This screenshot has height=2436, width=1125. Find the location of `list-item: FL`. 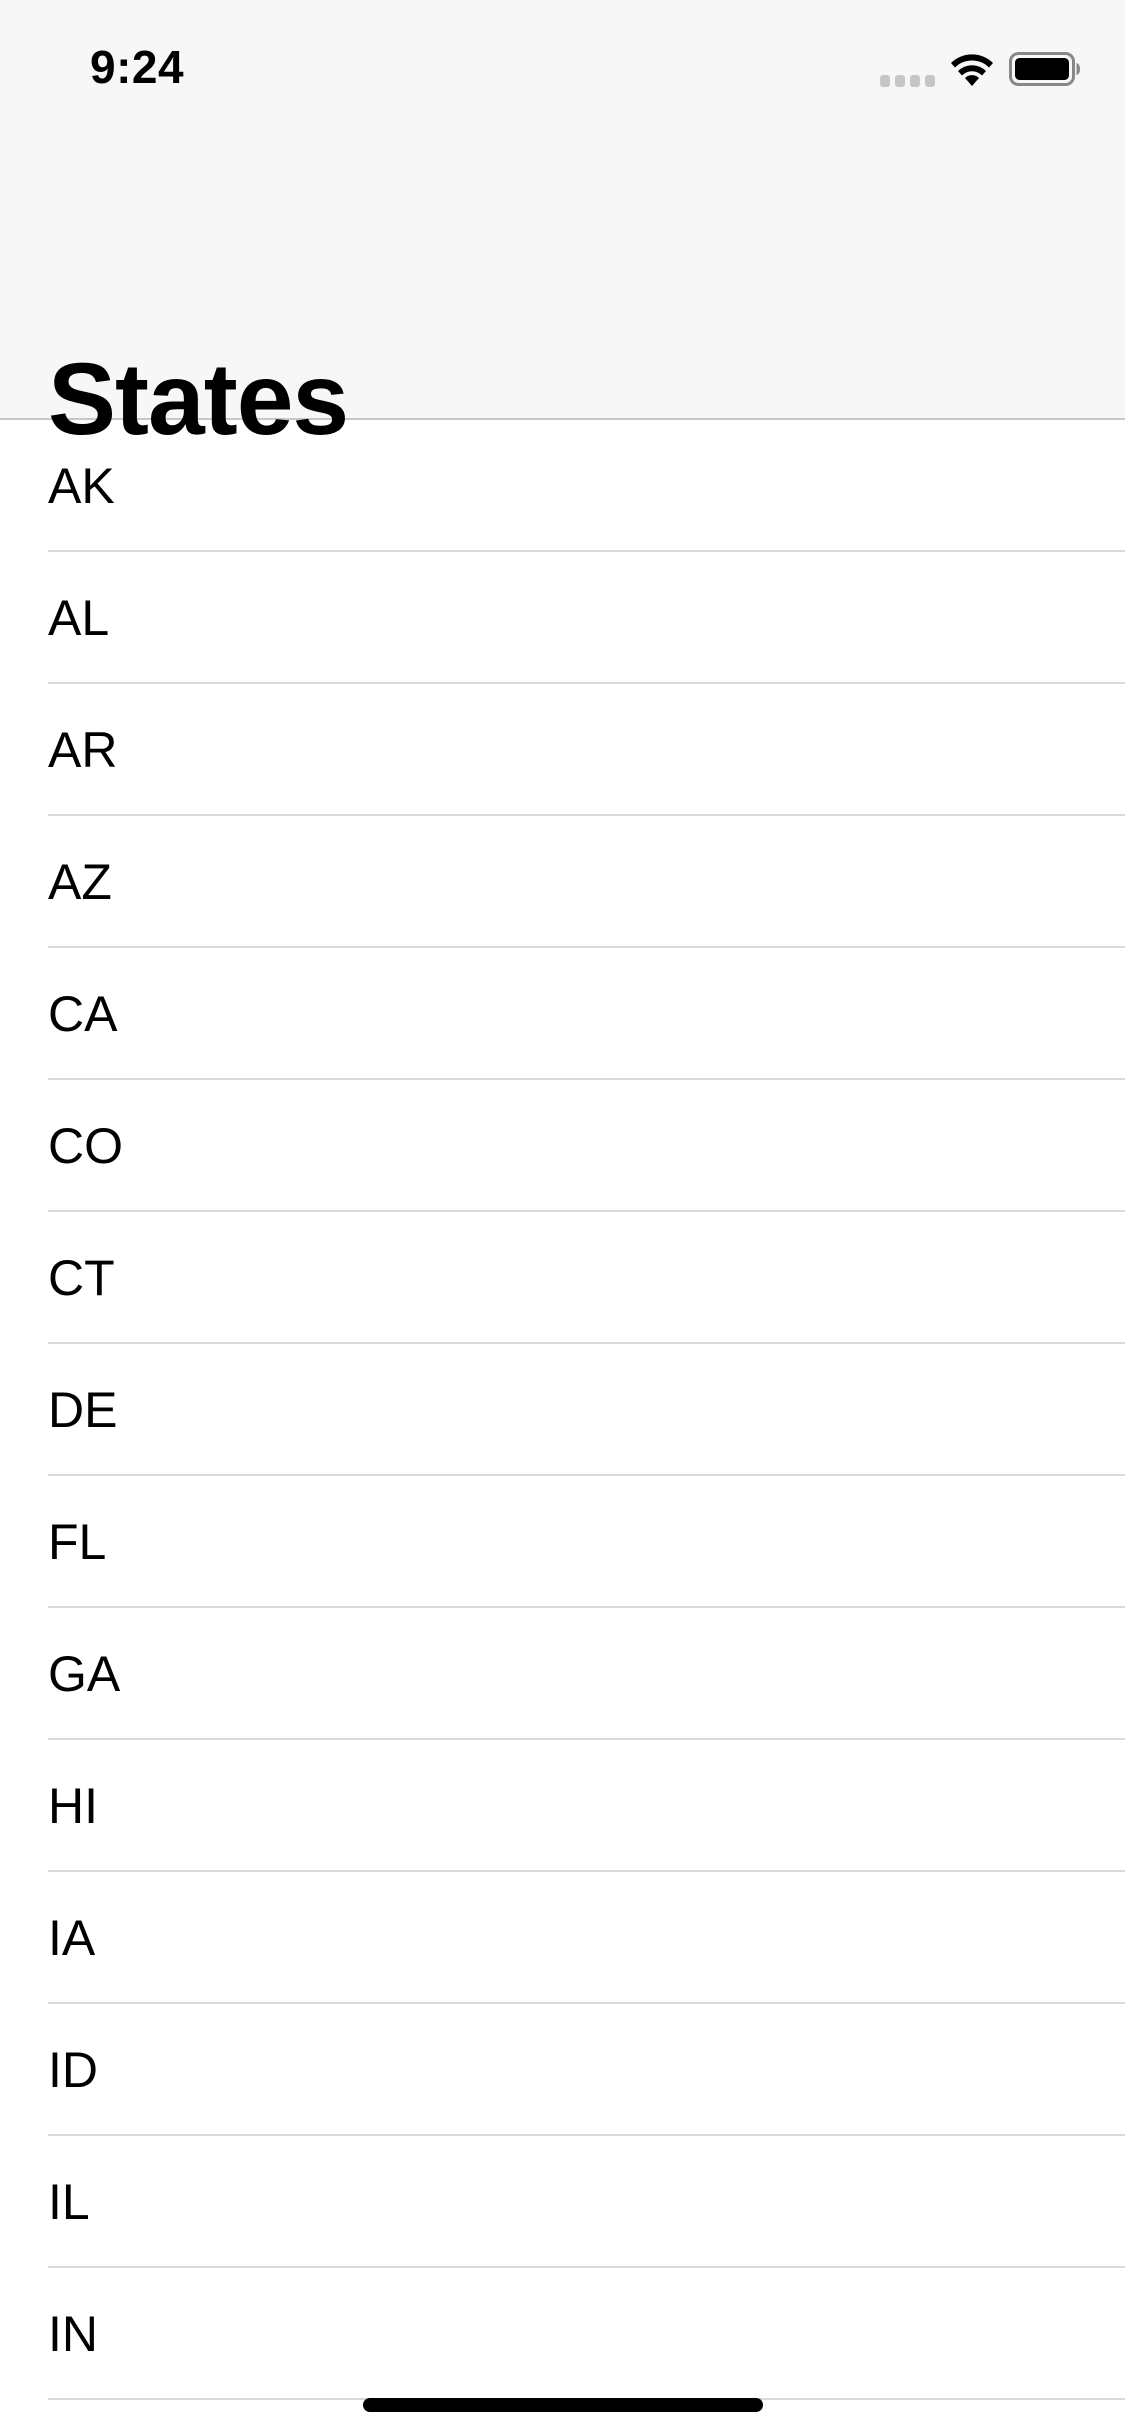

list-item: FL is located at coordinates (562, 1542).